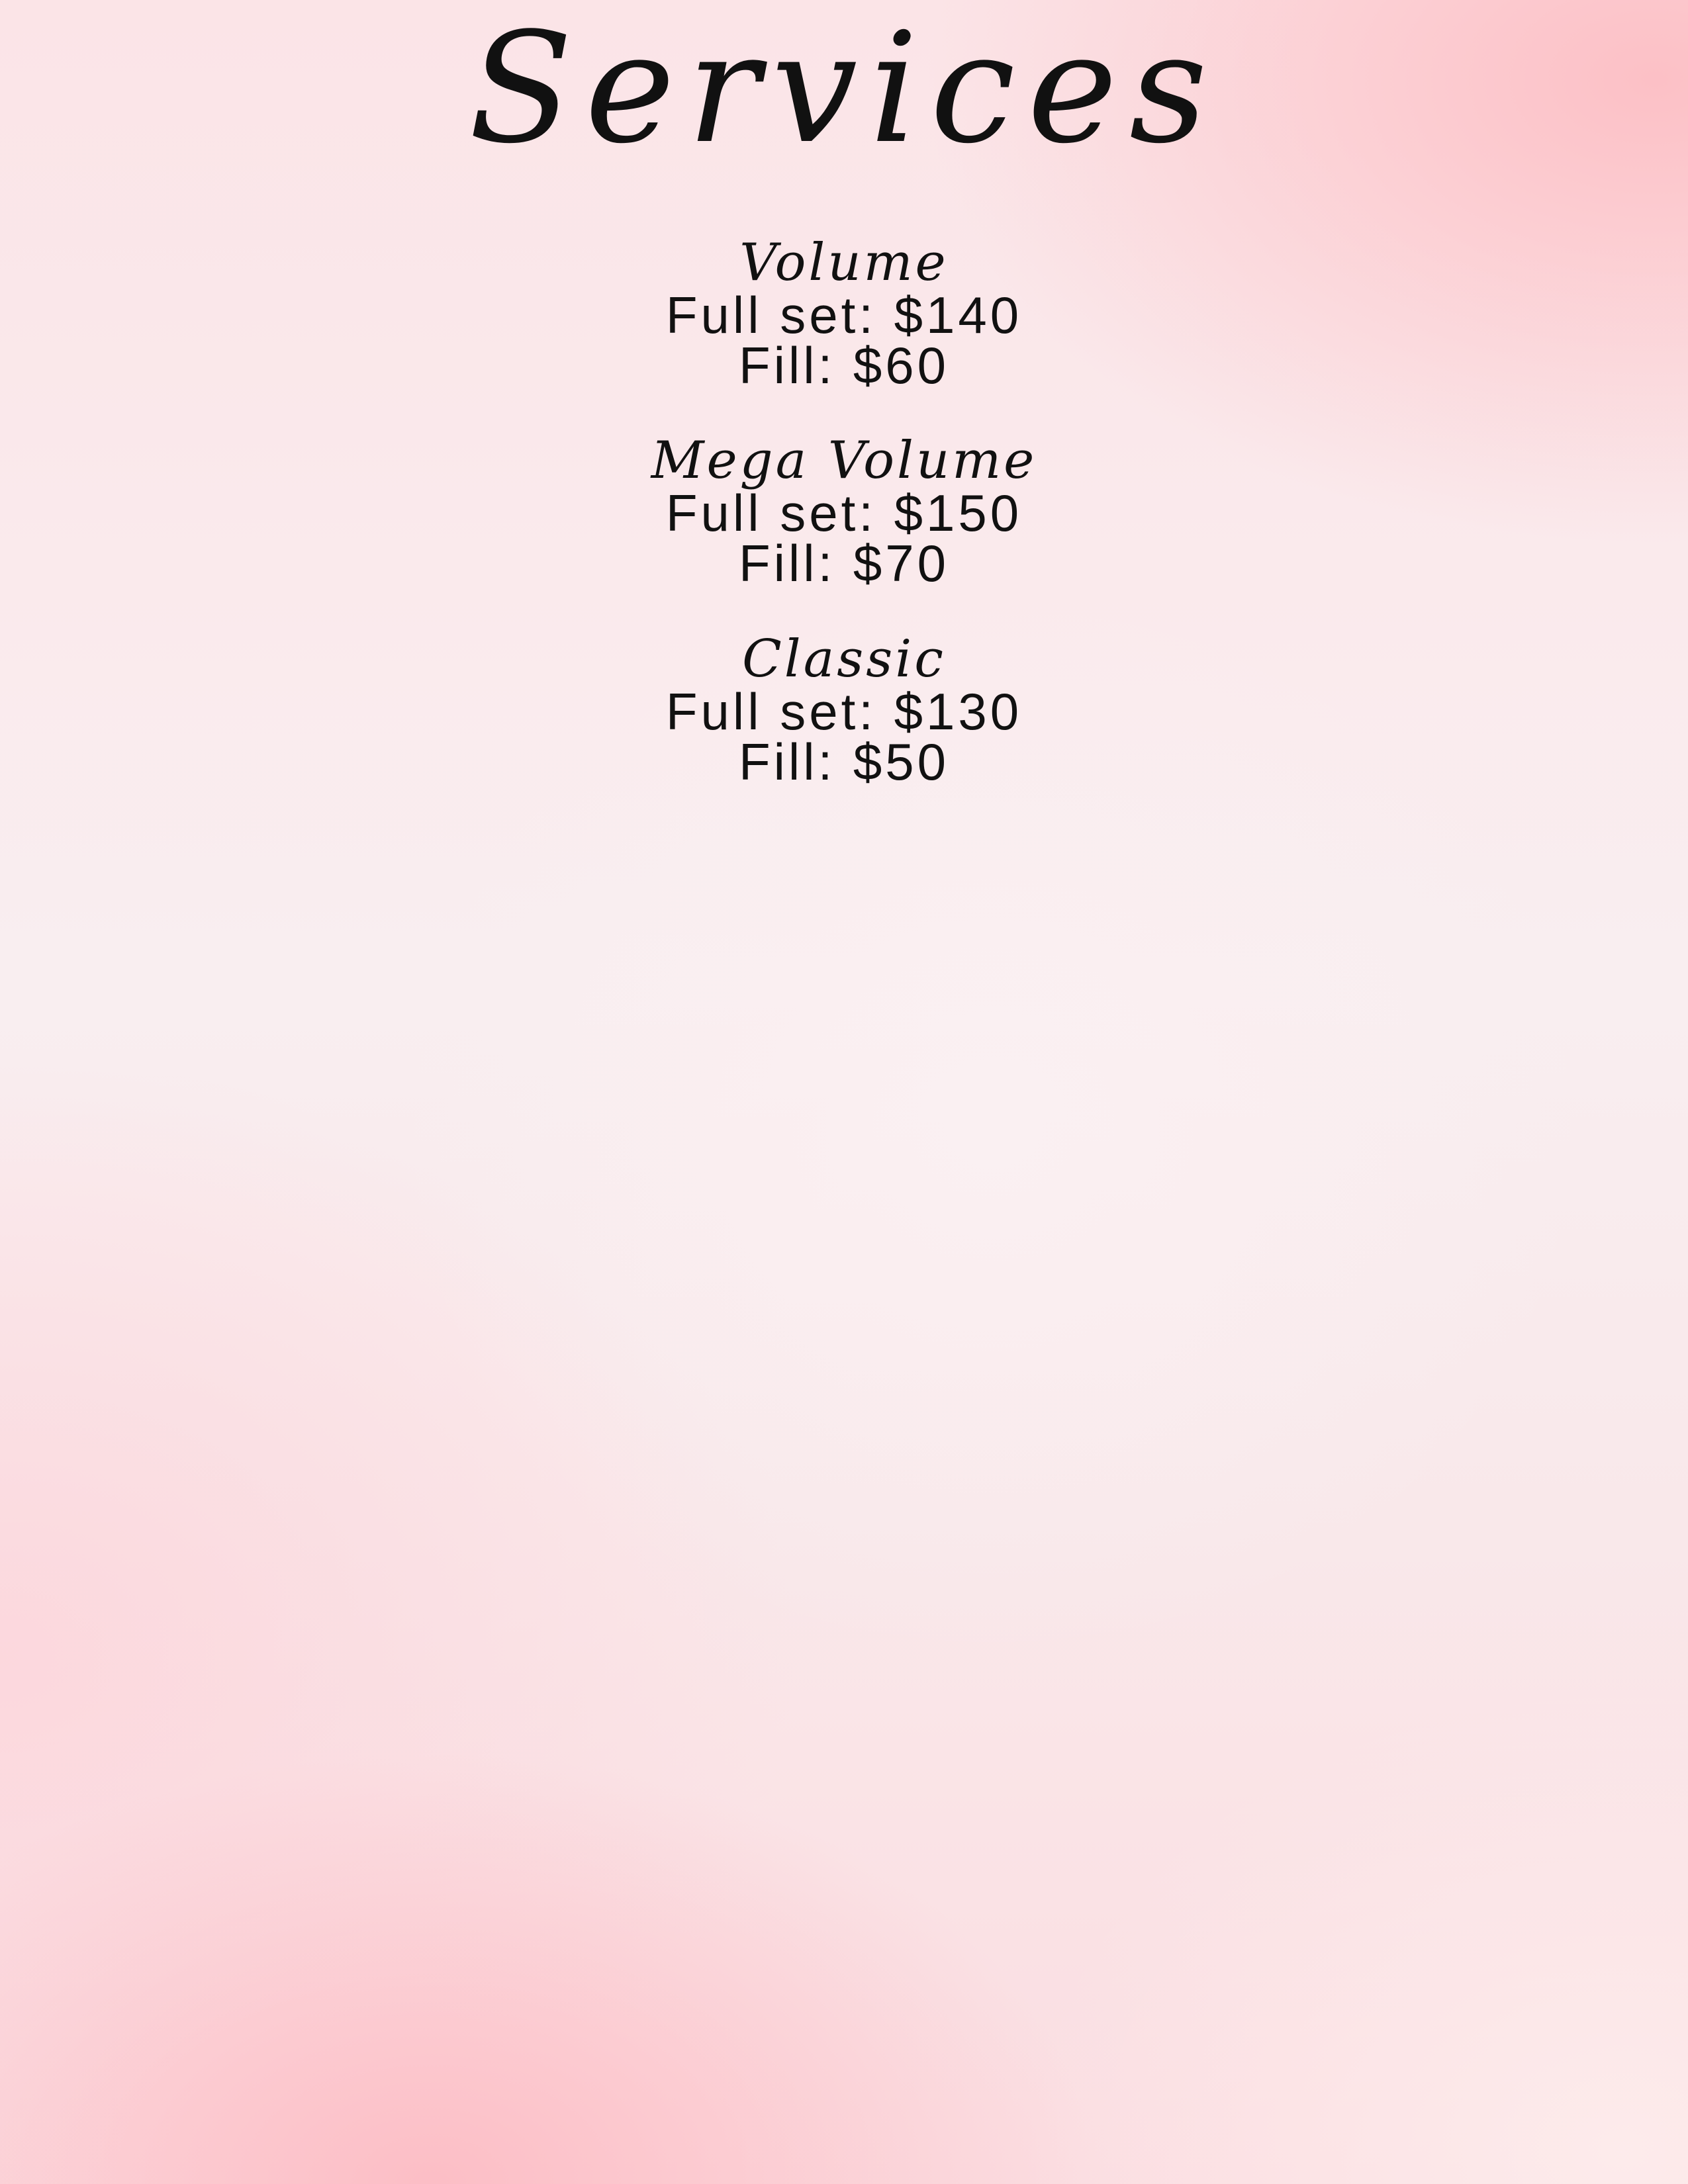  I want to click on service-name: Mega Volume, so click(844, 461).